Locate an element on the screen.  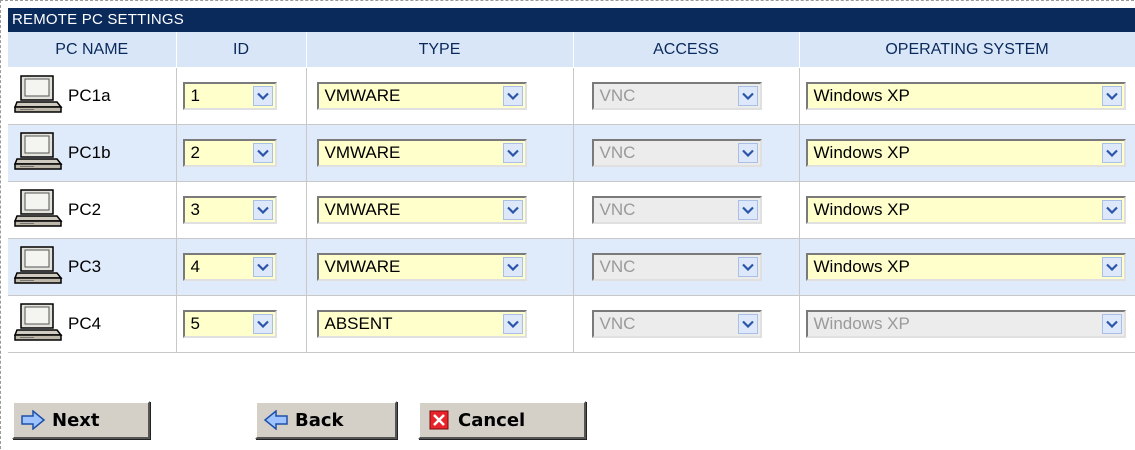
pc-name-label: PC4 is located at coordinates (85, 323).